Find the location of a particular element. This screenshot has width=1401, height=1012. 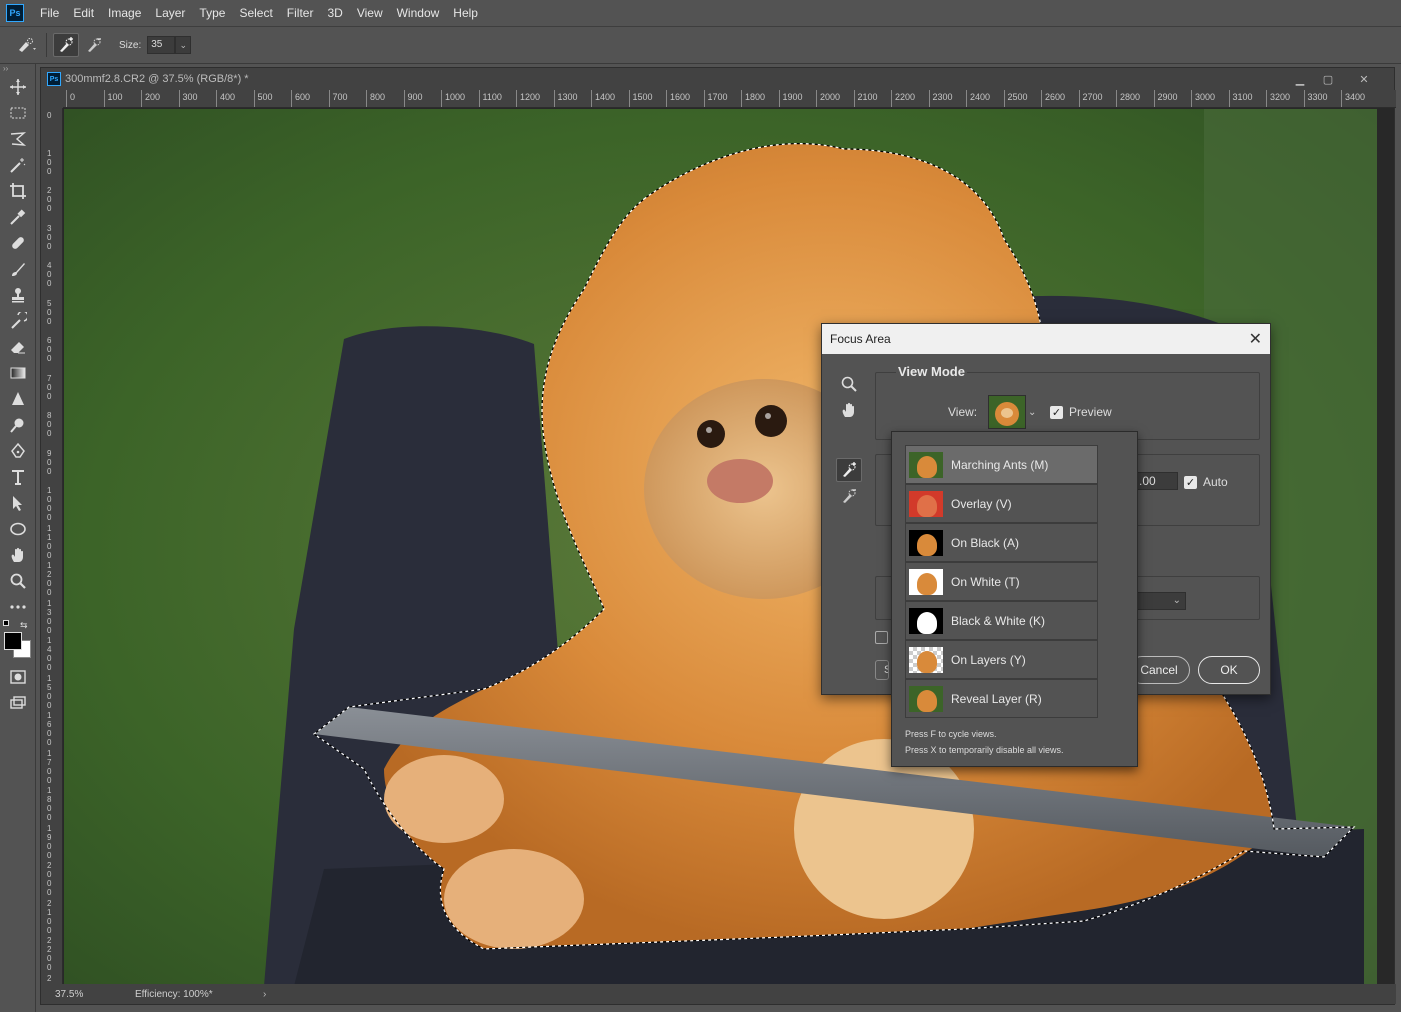

hand-tool is located at coordinates (18, 555).